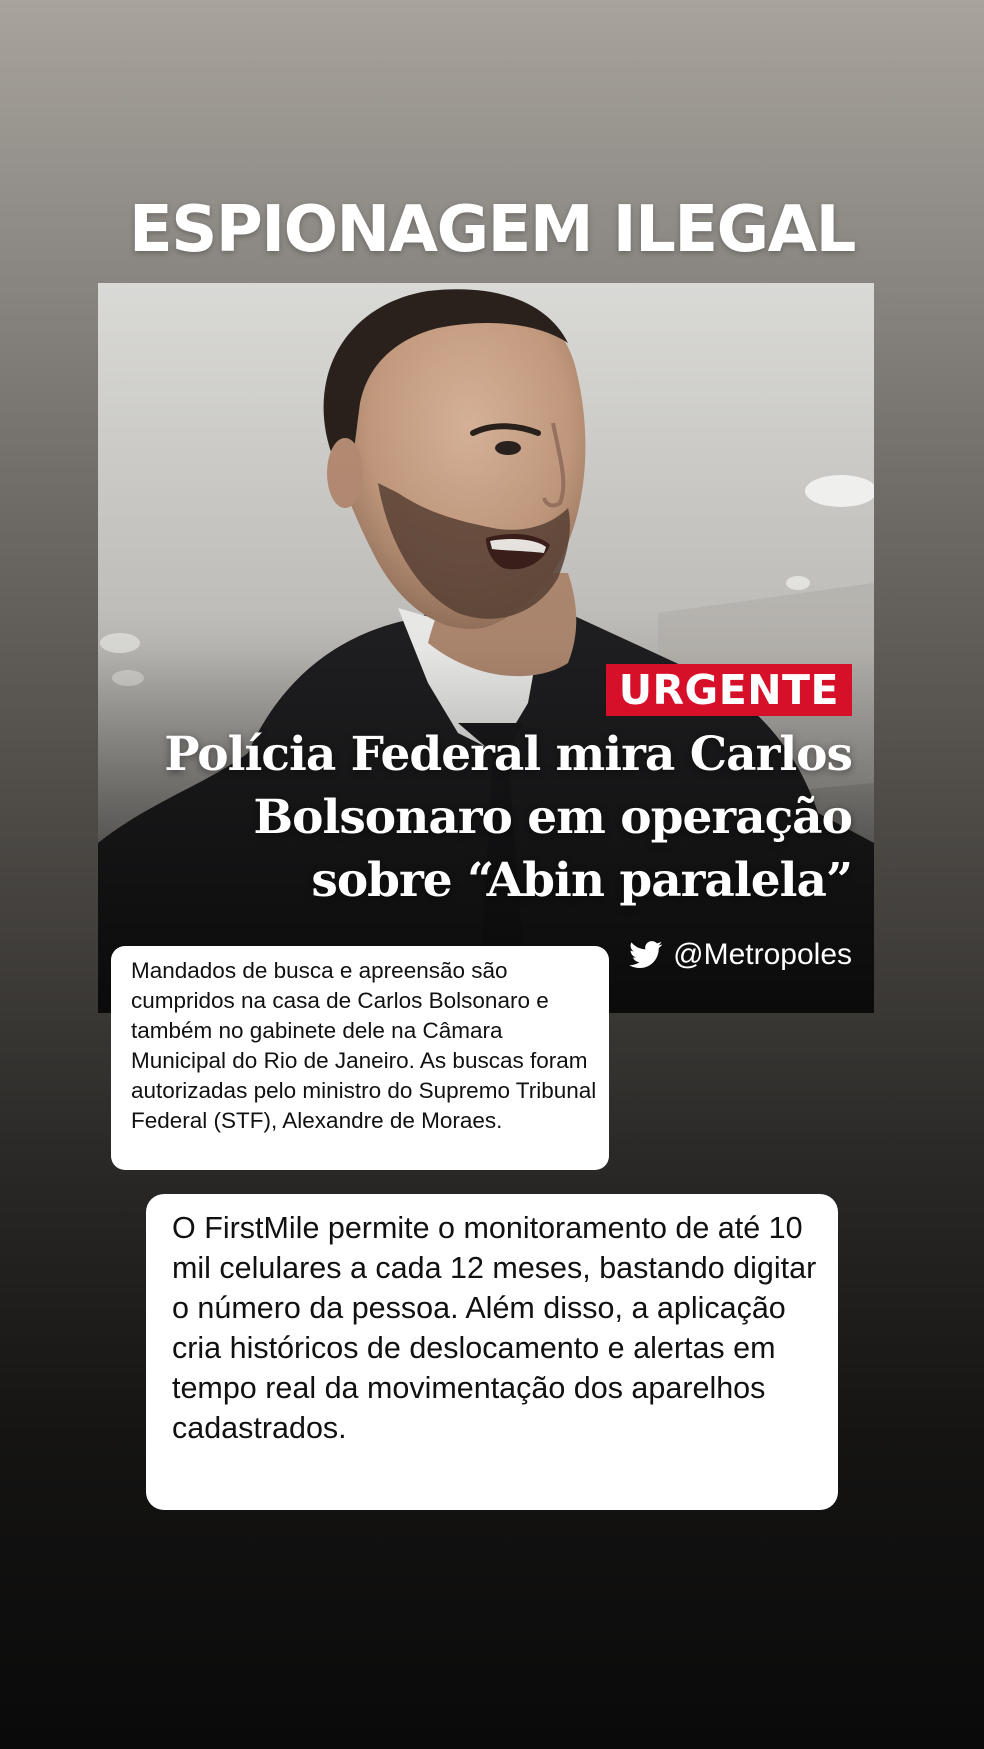 The height and width of the screenshot is (1749, 984). I want to click on source-handle: @Metropoles, so click(740, 955).